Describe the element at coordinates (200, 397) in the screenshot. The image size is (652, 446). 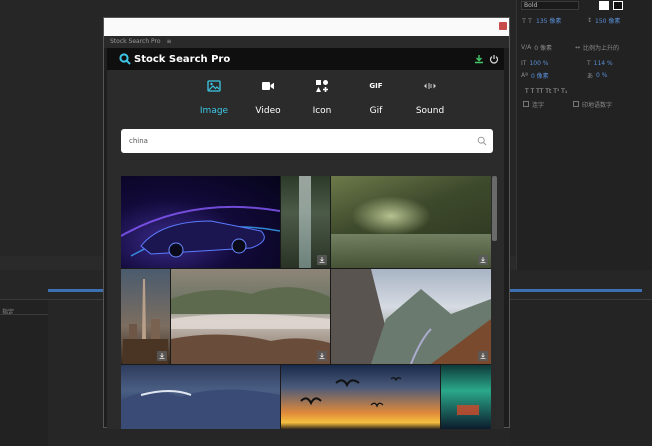
I see `tile-ocean-waves` at that location.